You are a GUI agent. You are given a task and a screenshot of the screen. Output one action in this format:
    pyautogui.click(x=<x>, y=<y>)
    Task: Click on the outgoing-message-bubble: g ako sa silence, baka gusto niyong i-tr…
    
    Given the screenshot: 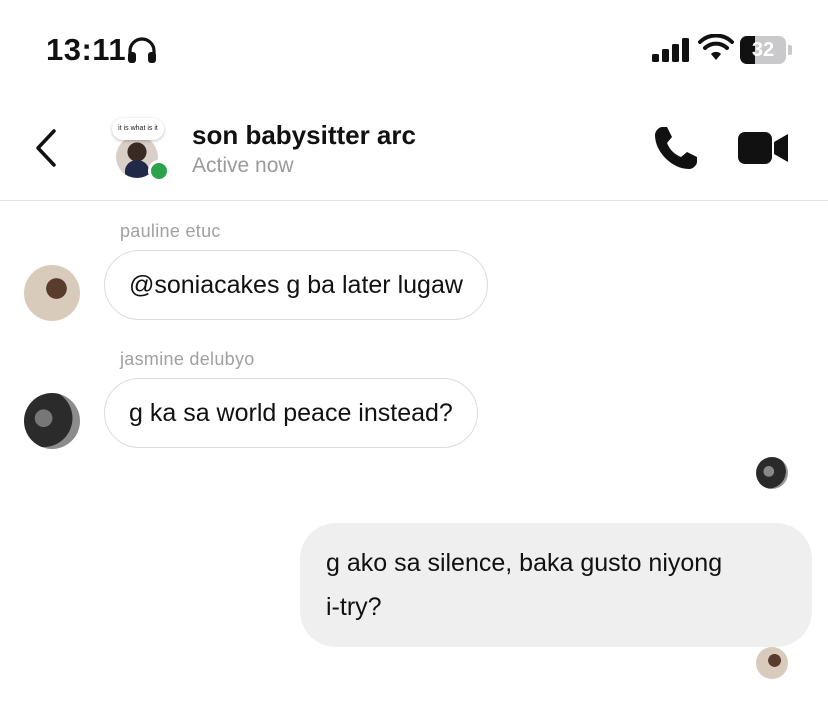 What is the action you would take?
    pyautogui.click(x=556, y=585)
    